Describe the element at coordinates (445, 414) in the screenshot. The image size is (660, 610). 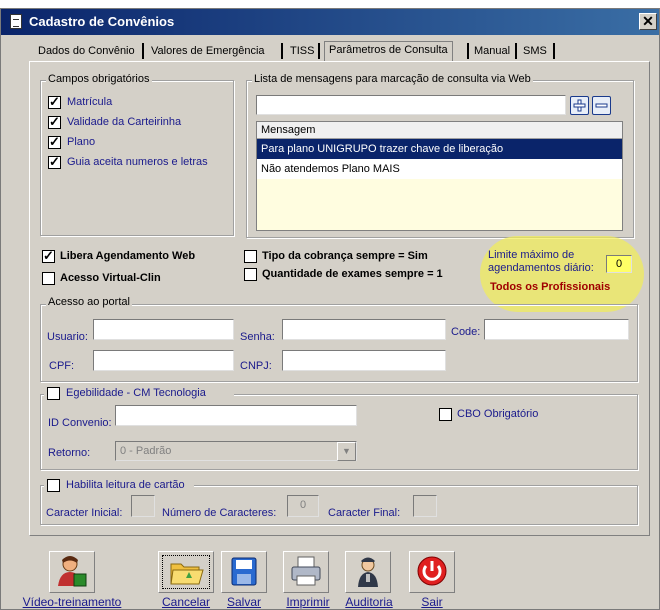
I see `cbo-checkbox` at that location.